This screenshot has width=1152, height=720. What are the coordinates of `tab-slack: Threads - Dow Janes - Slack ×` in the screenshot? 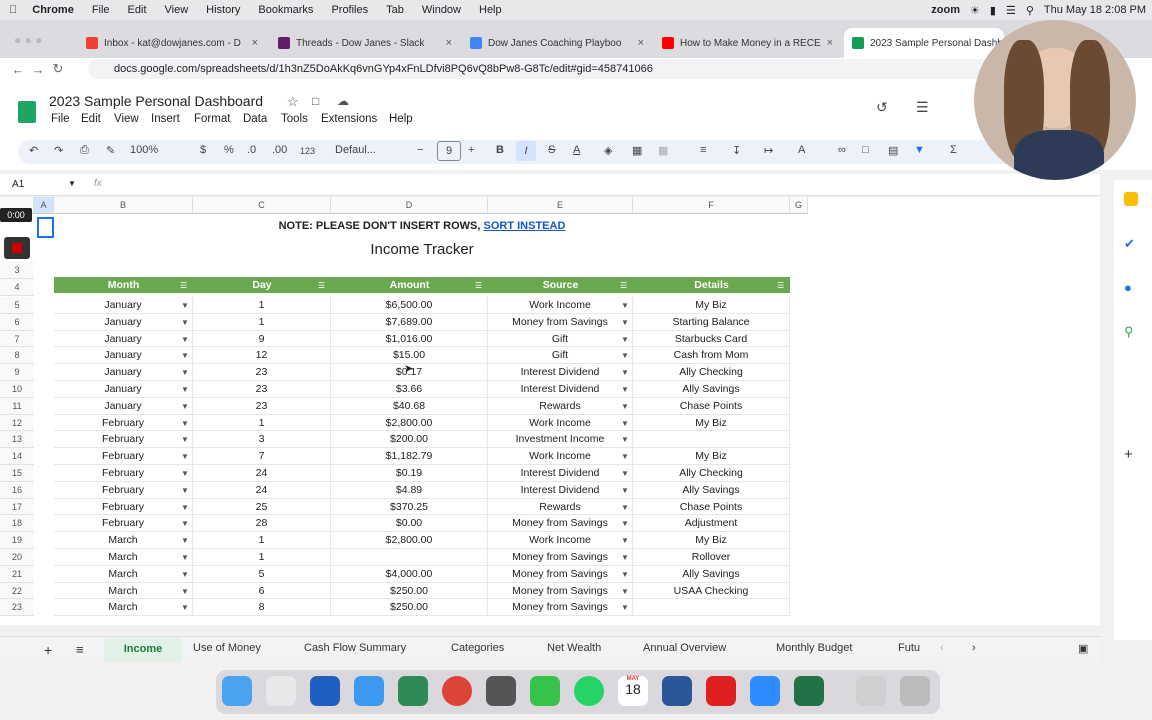 It's located at (365, 43).